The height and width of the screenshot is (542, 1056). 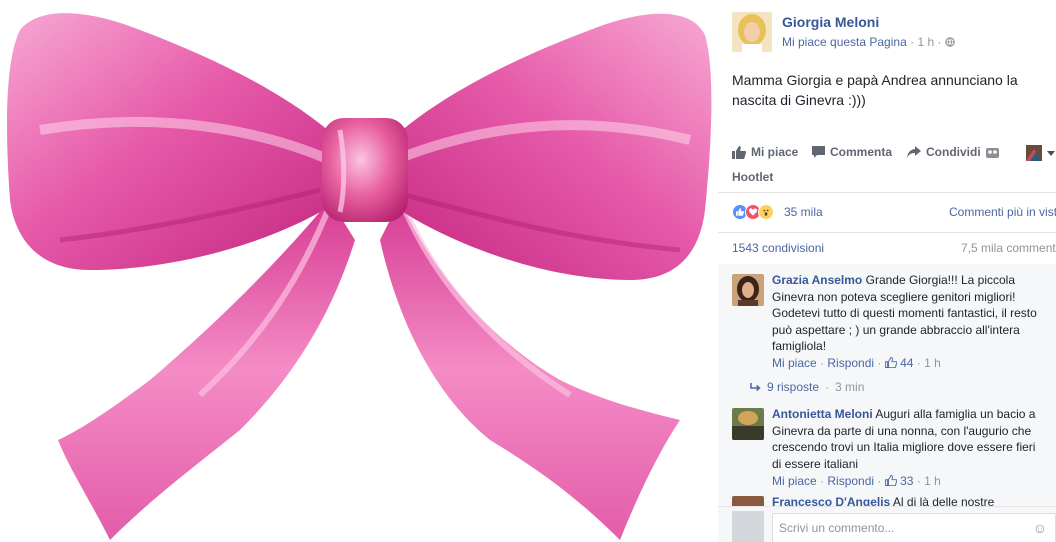 I want to click on like-button: Mi piace, so click(x=765, y=152).